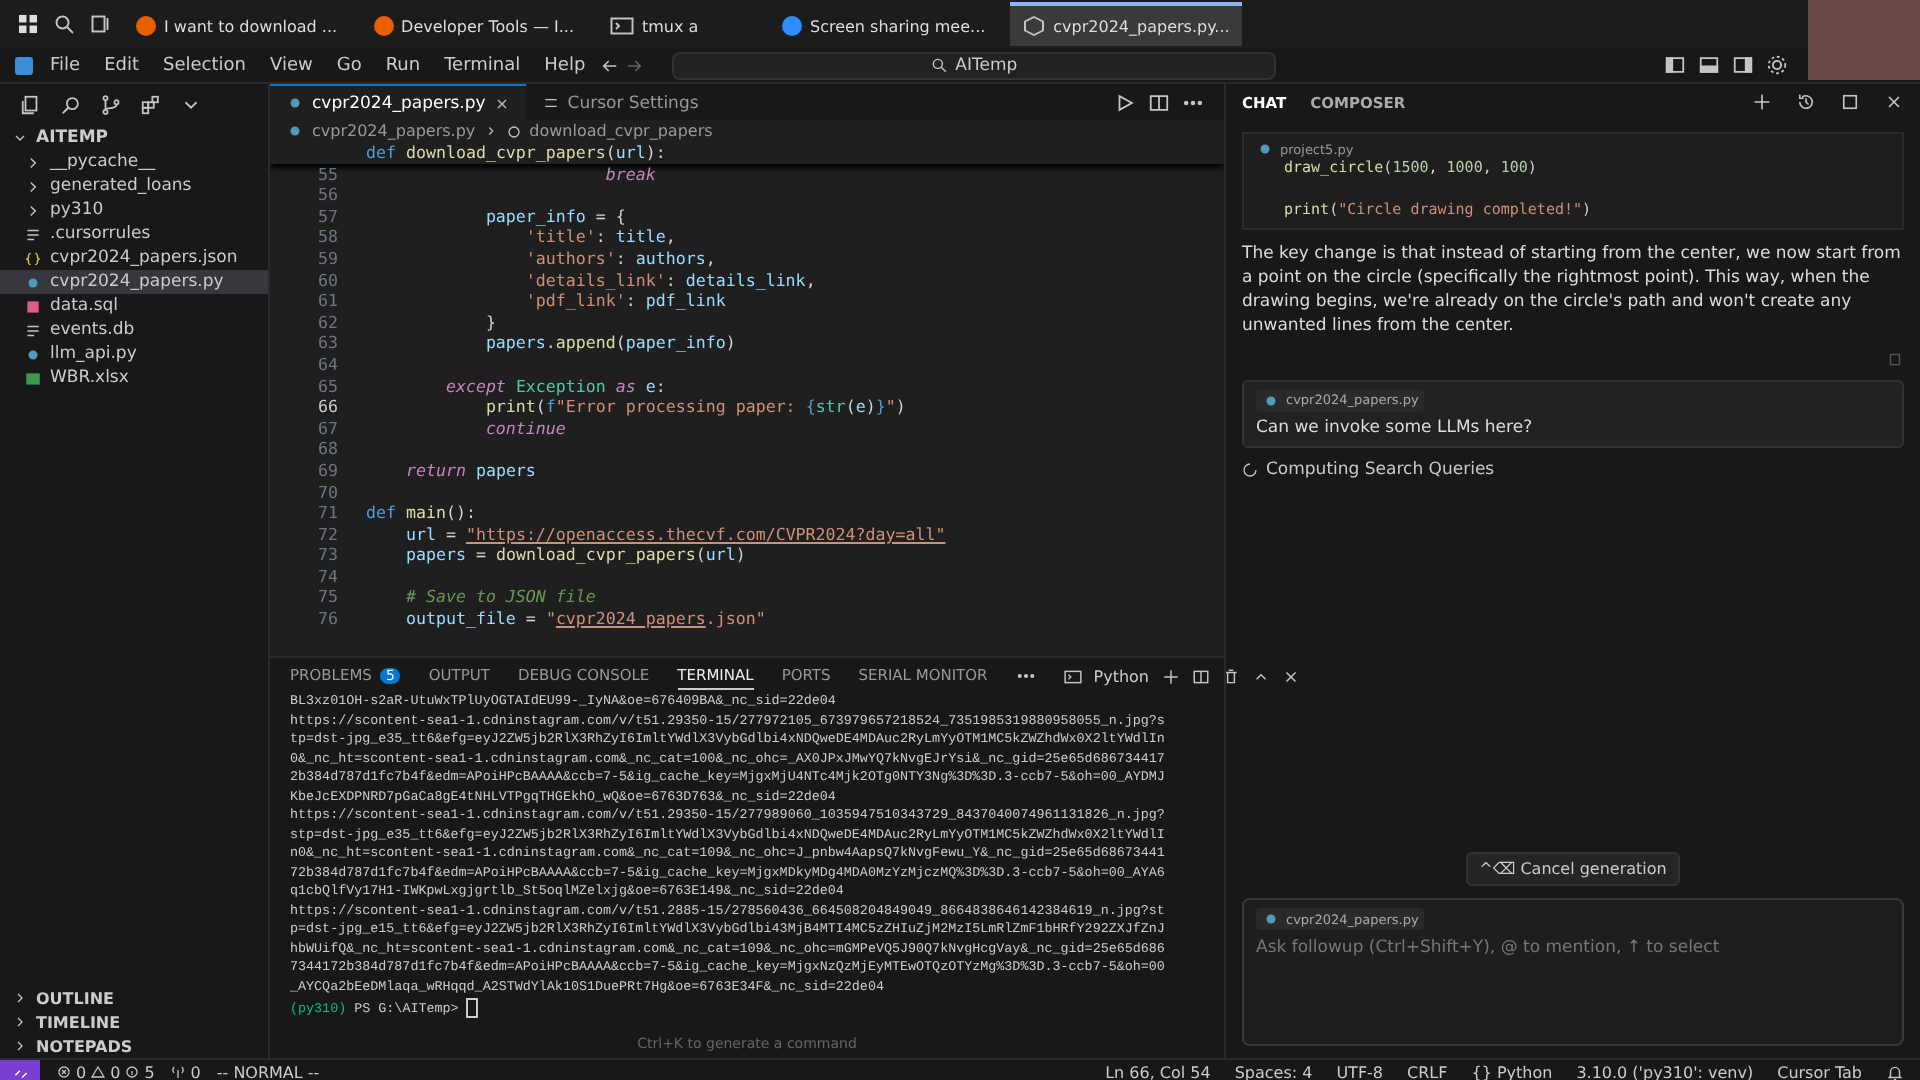  I want to click on lines-icon, so click(33, 330).